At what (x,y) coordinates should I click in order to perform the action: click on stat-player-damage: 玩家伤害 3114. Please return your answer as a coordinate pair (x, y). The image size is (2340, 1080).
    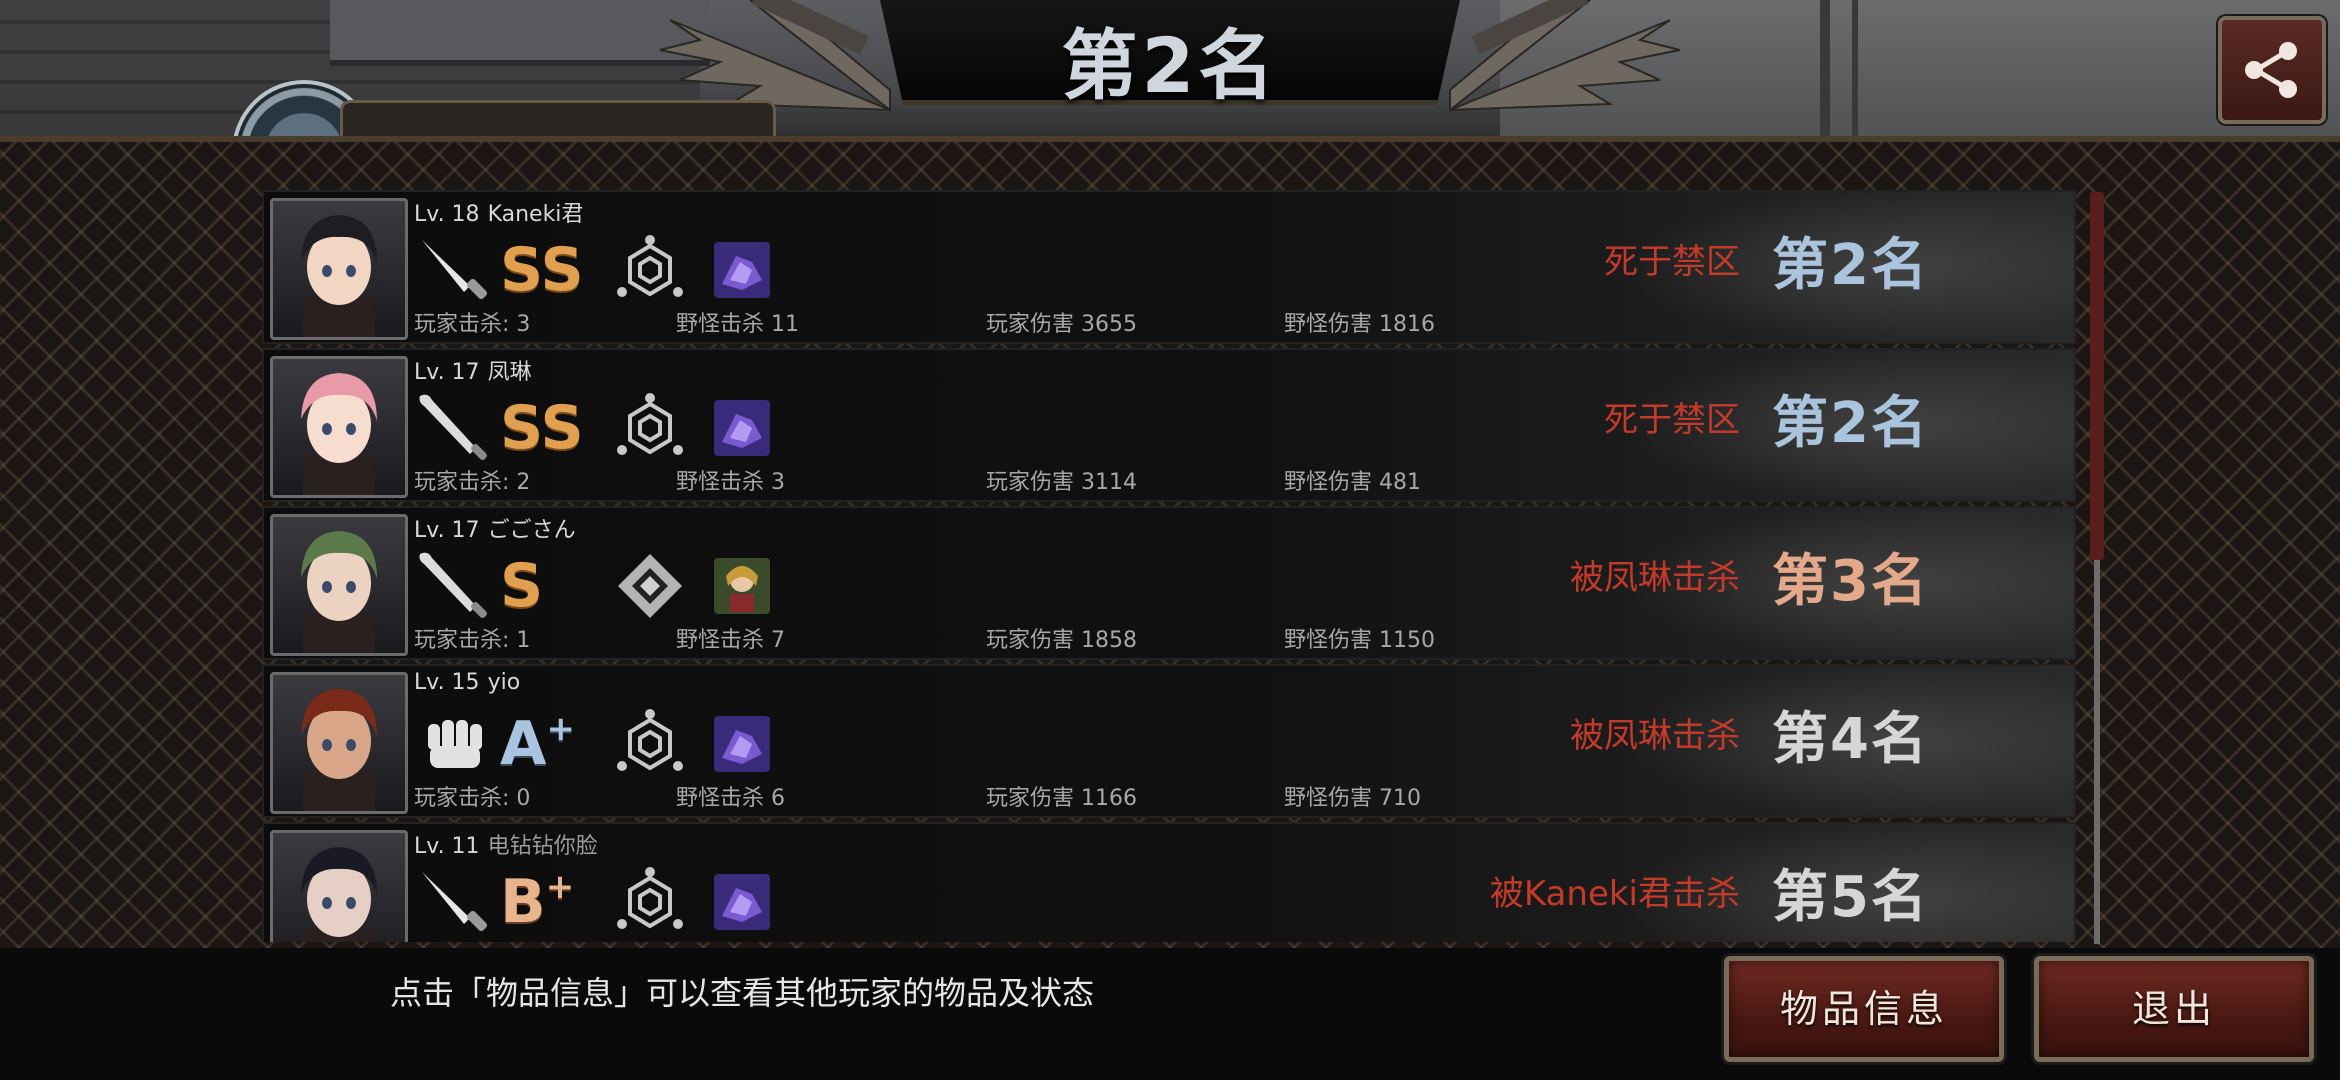
    Looking at the image, I should click on (1061, 482).